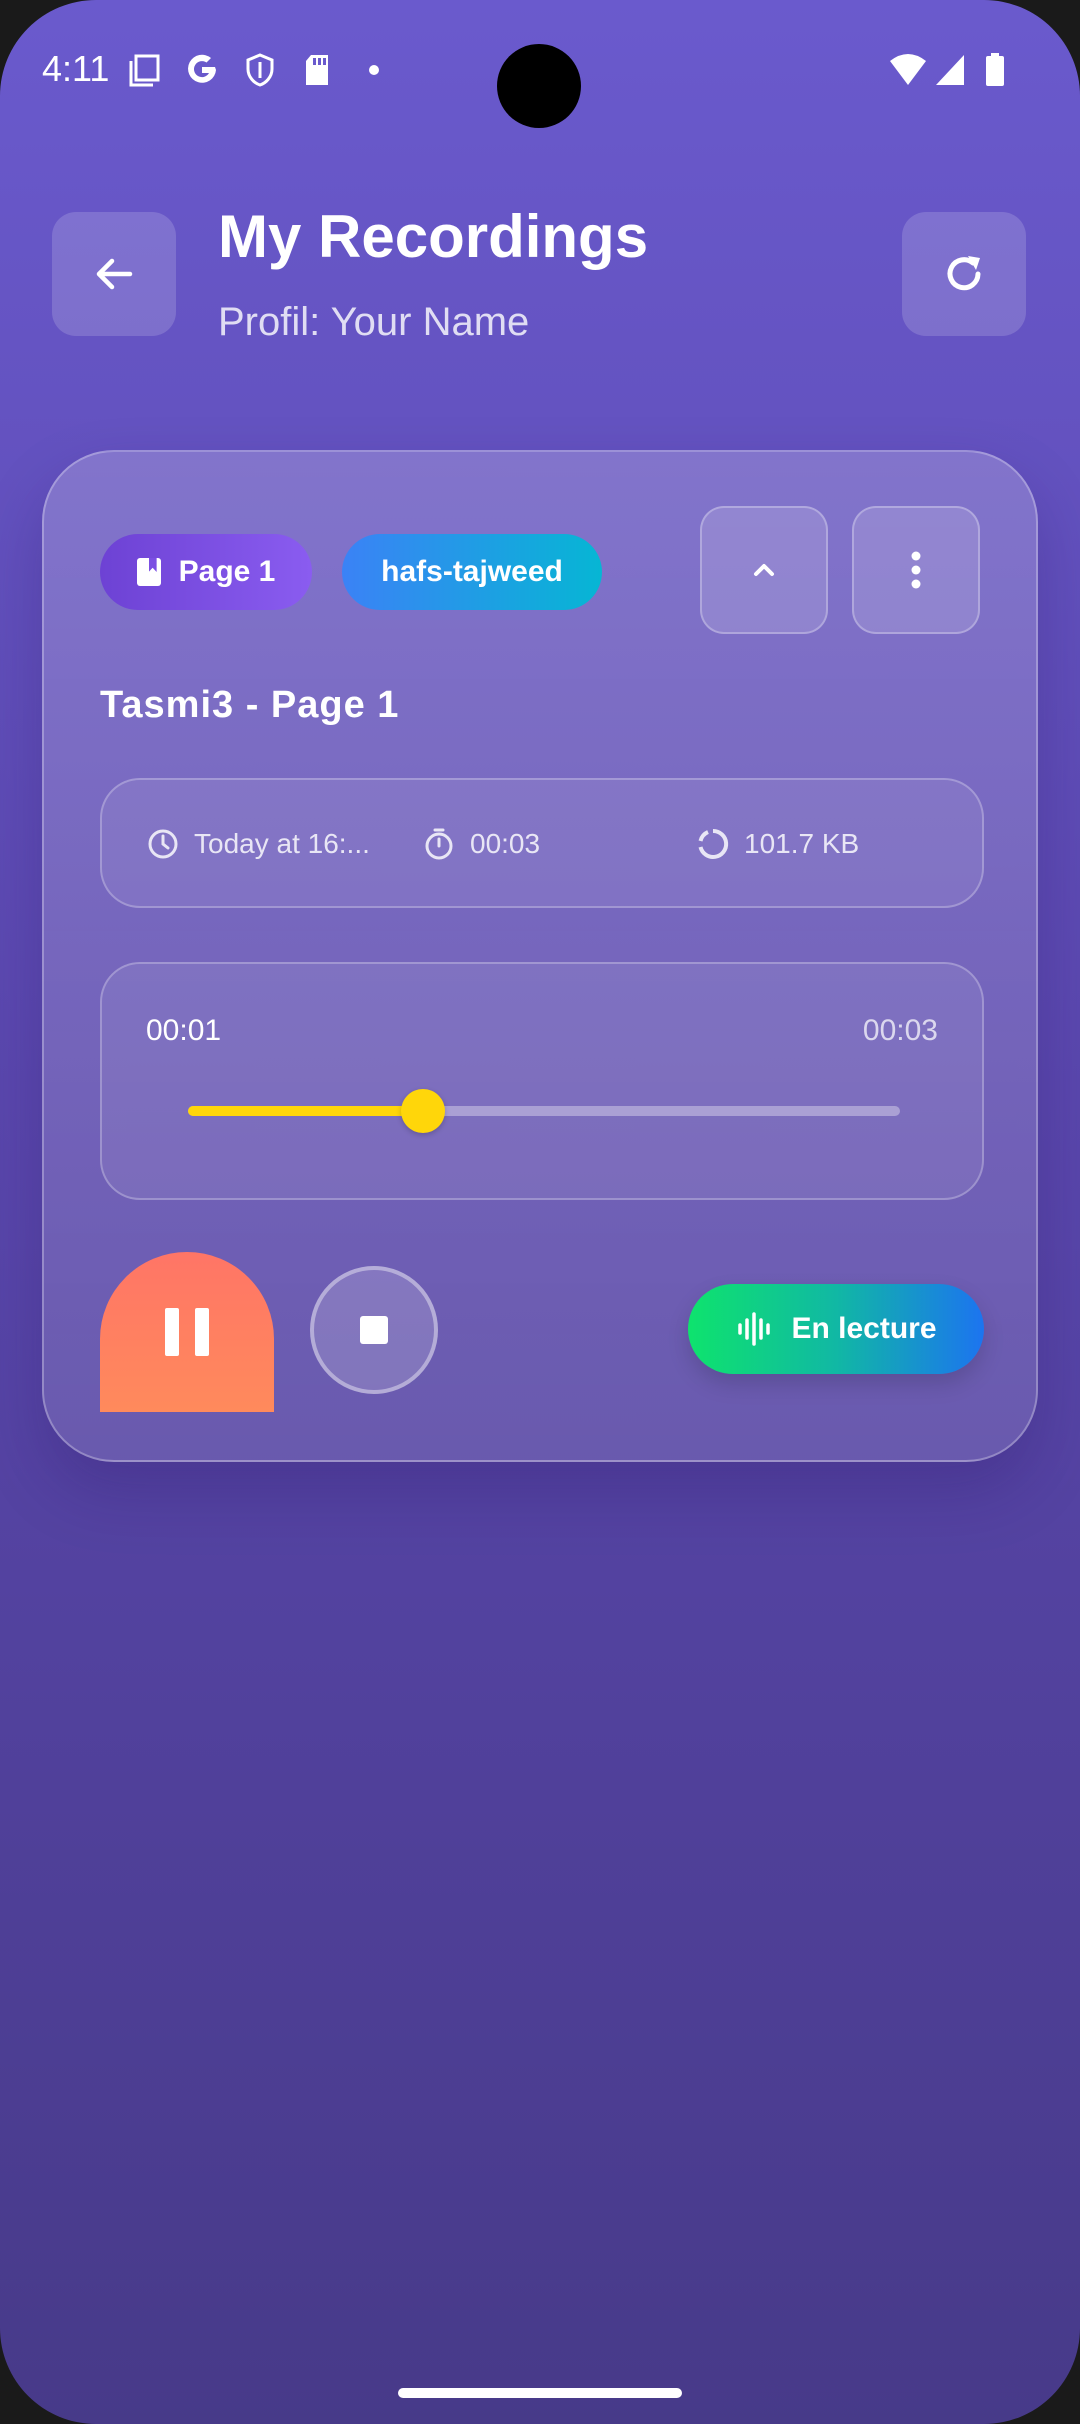 The height and width of the screenshot is (2424, 1080). Describe the element at coordinates (995, 69) in the screenshot. I see `battery-icon` at that location.